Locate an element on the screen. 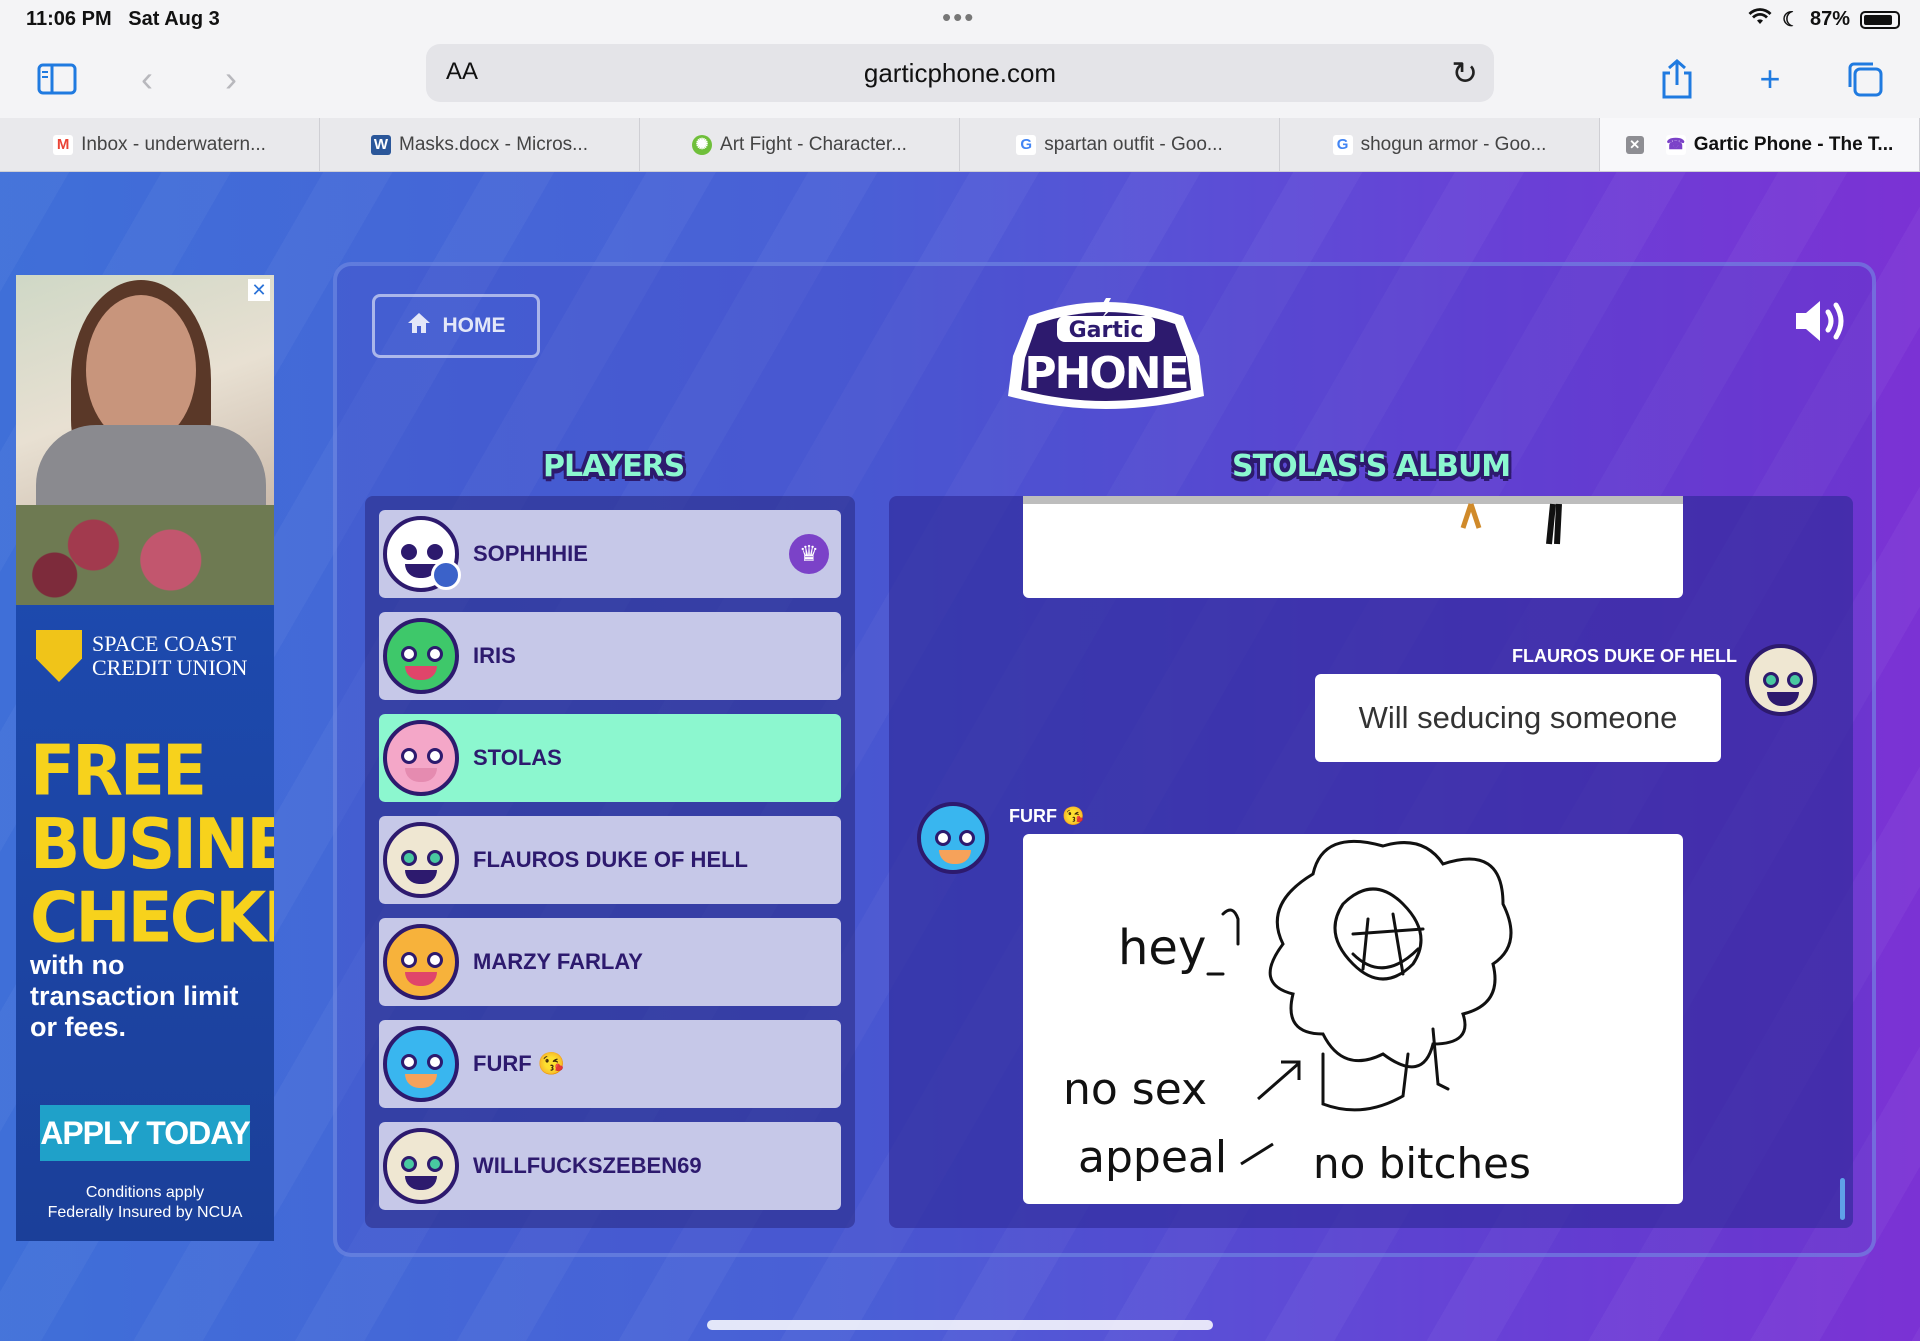  svg-text: appeal is located at coordinates (1152, 1157).